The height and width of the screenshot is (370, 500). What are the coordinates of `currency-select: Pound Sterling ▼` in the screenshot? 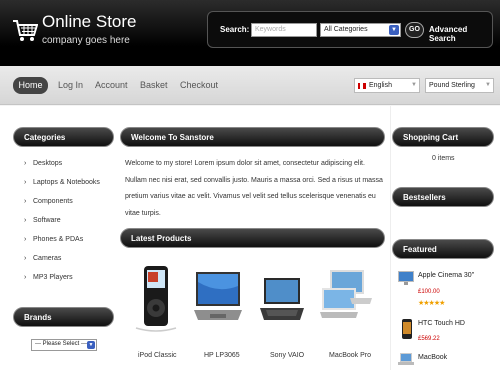 It's located at (459, 85).